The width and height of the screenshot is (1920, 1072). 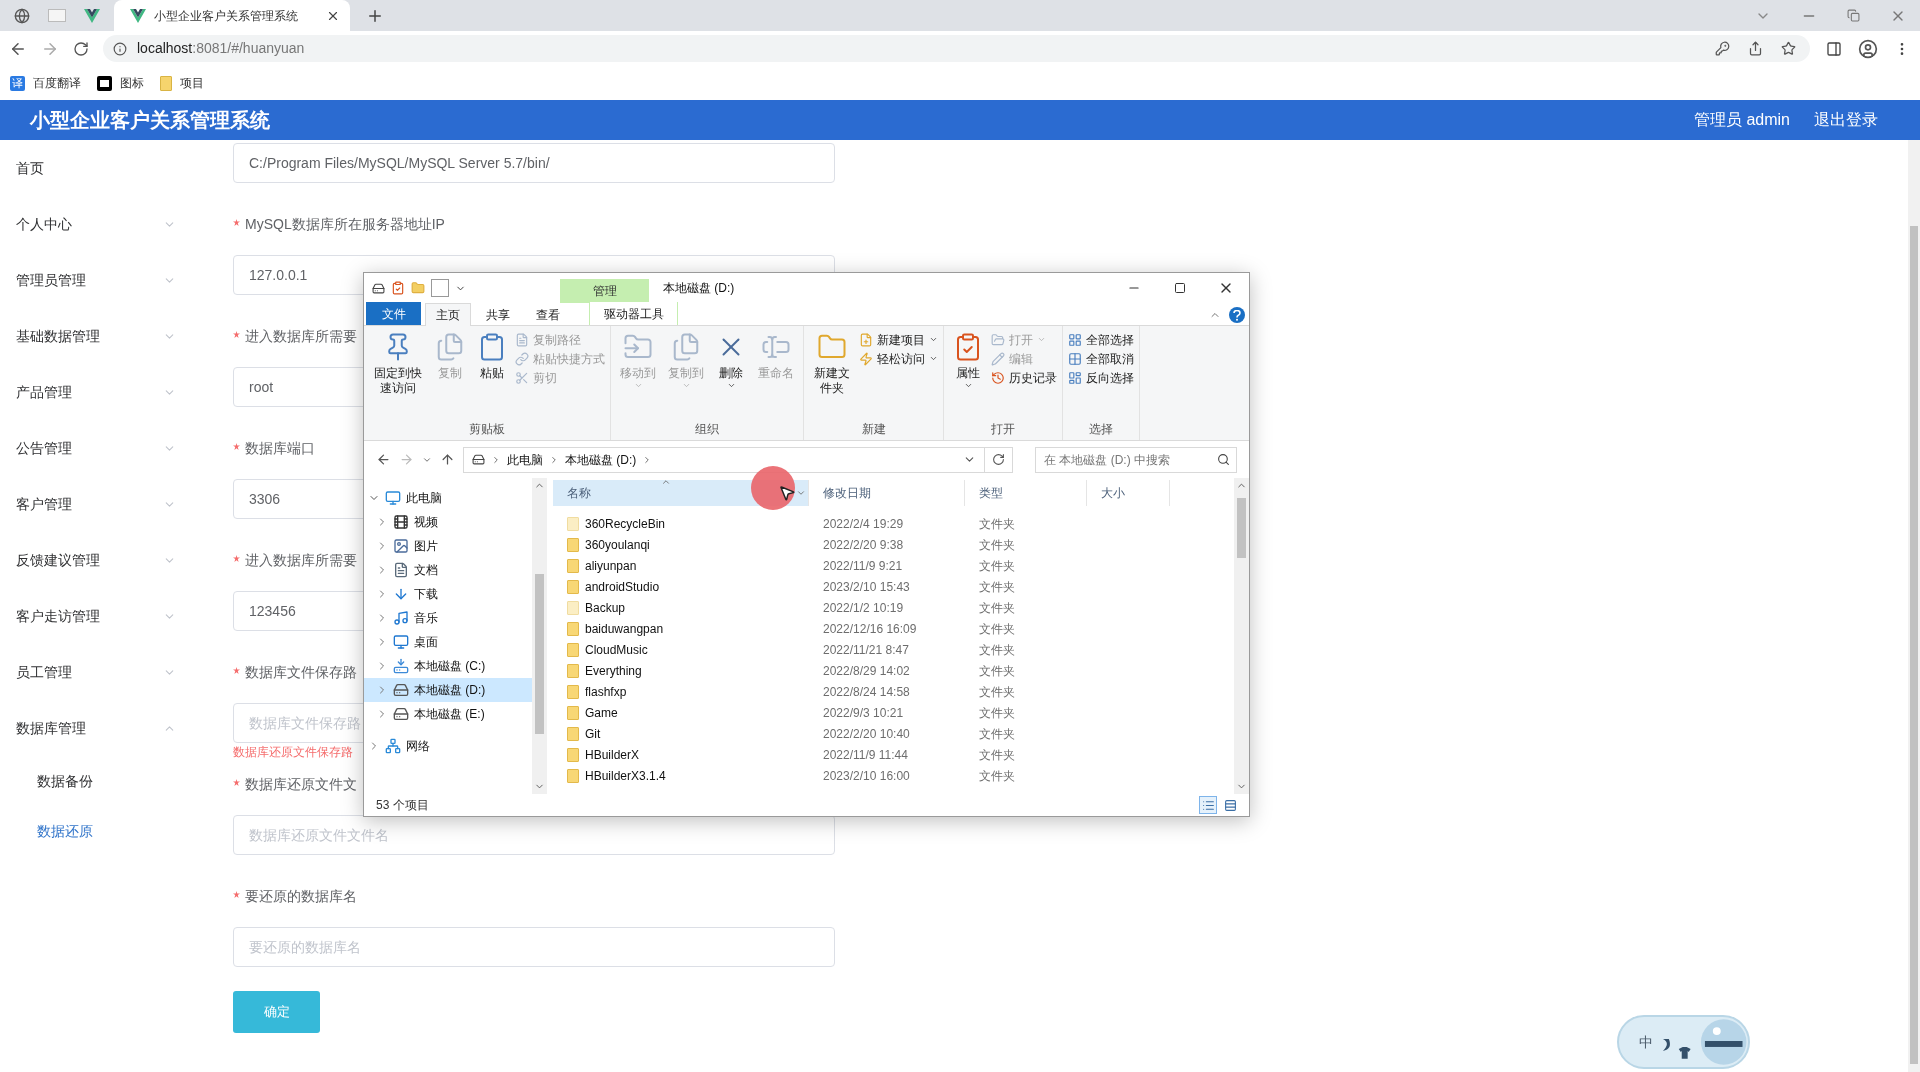 I want to click on translate-icon: 译, so click(x=17, y=83).